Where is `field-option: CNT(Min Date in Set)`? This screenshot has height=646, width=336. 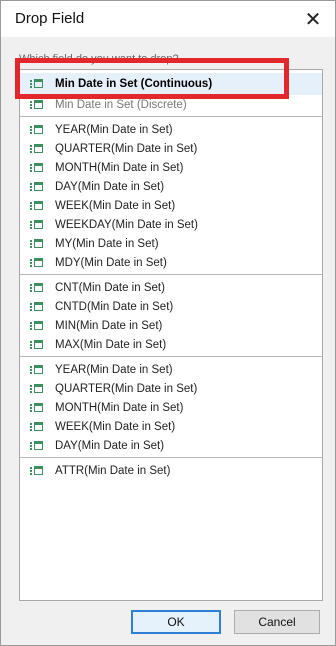
field-option: CNT(Min Date in Set) is located at coordinates (171, 287).